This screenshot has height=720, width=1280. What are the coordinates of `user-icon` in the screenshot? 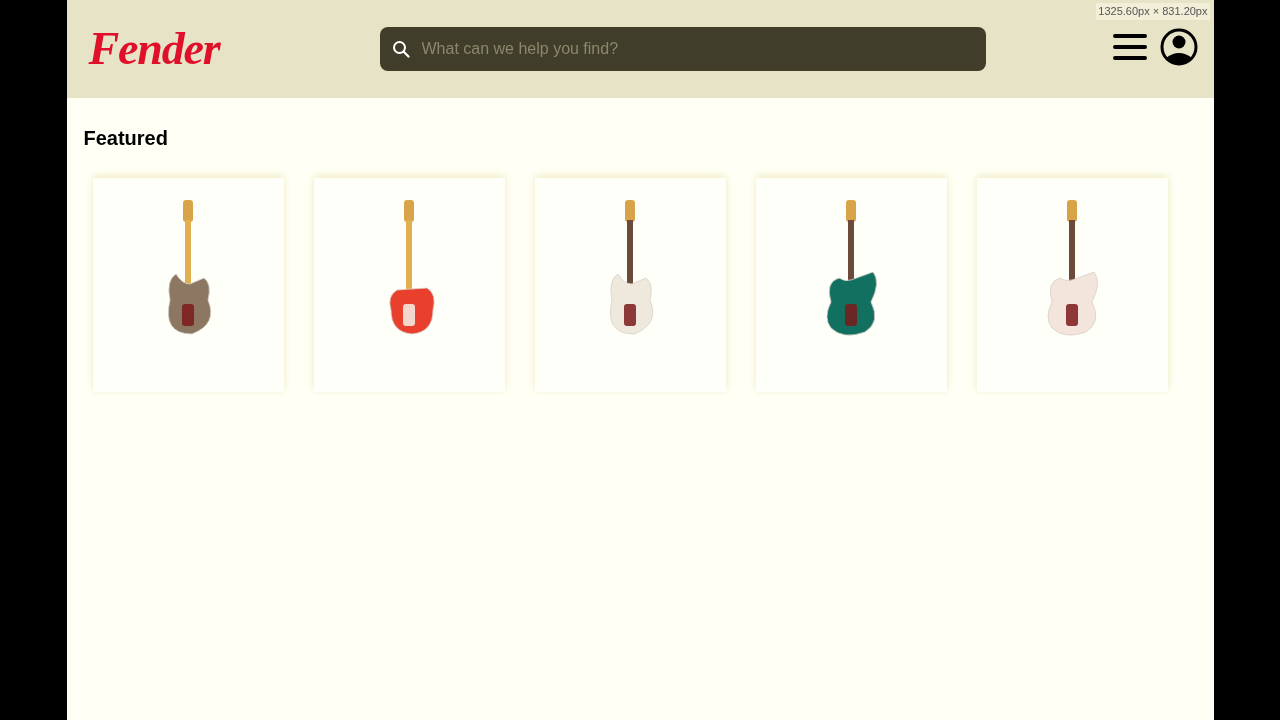 It's located at (1178, 47).